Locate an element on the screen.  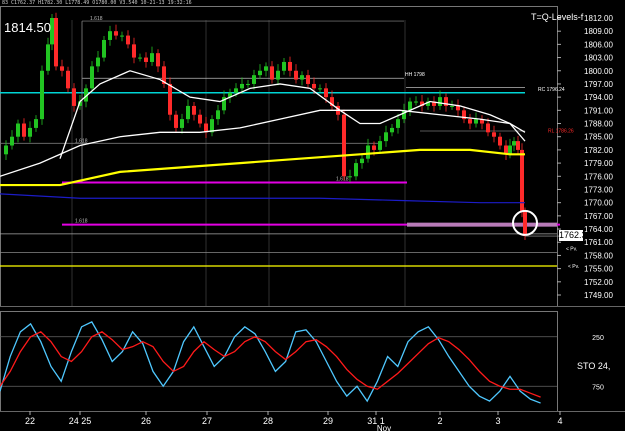
current-price-box: 1762.37 is located at coordinates (575, 235).